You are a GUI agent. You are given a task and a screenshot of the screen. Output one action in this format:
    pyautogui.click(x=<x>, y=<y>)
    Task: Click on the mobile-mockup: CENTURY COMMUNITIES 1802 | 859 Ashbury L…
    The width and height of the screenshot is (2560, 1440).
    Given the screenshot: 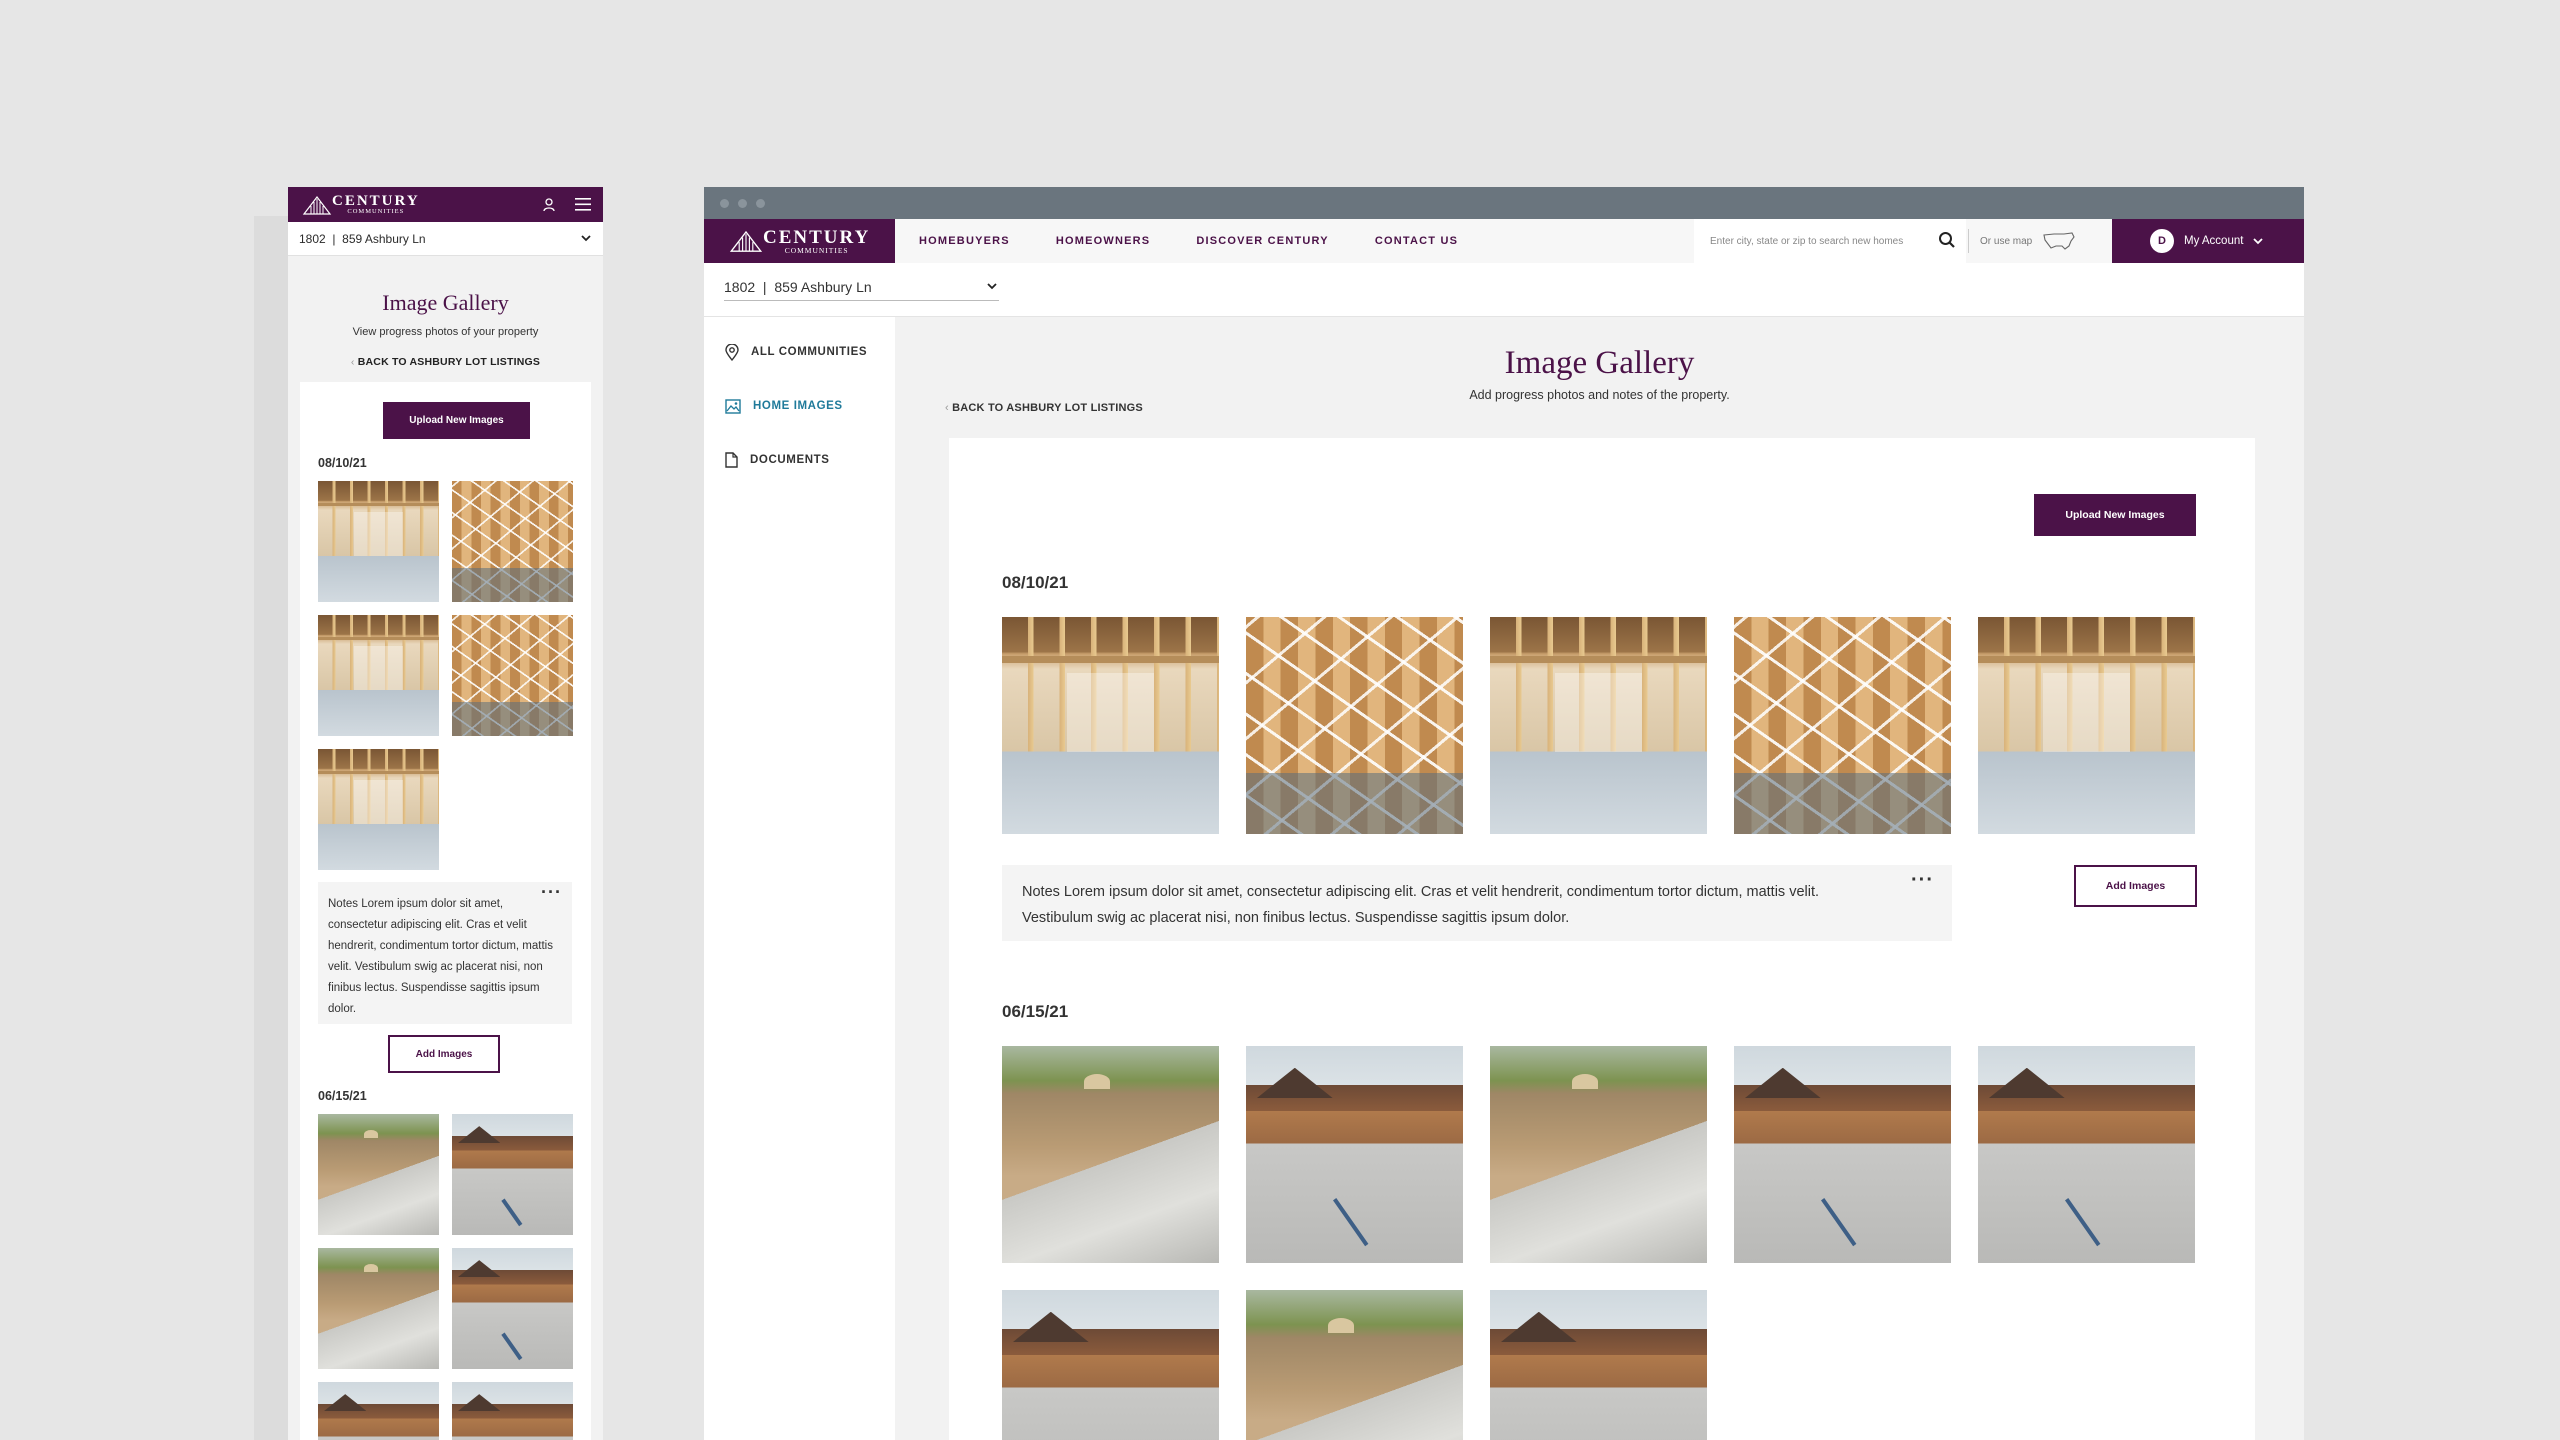 What is the action you would take?
    pyautogui.click(x=445, y=813)
    